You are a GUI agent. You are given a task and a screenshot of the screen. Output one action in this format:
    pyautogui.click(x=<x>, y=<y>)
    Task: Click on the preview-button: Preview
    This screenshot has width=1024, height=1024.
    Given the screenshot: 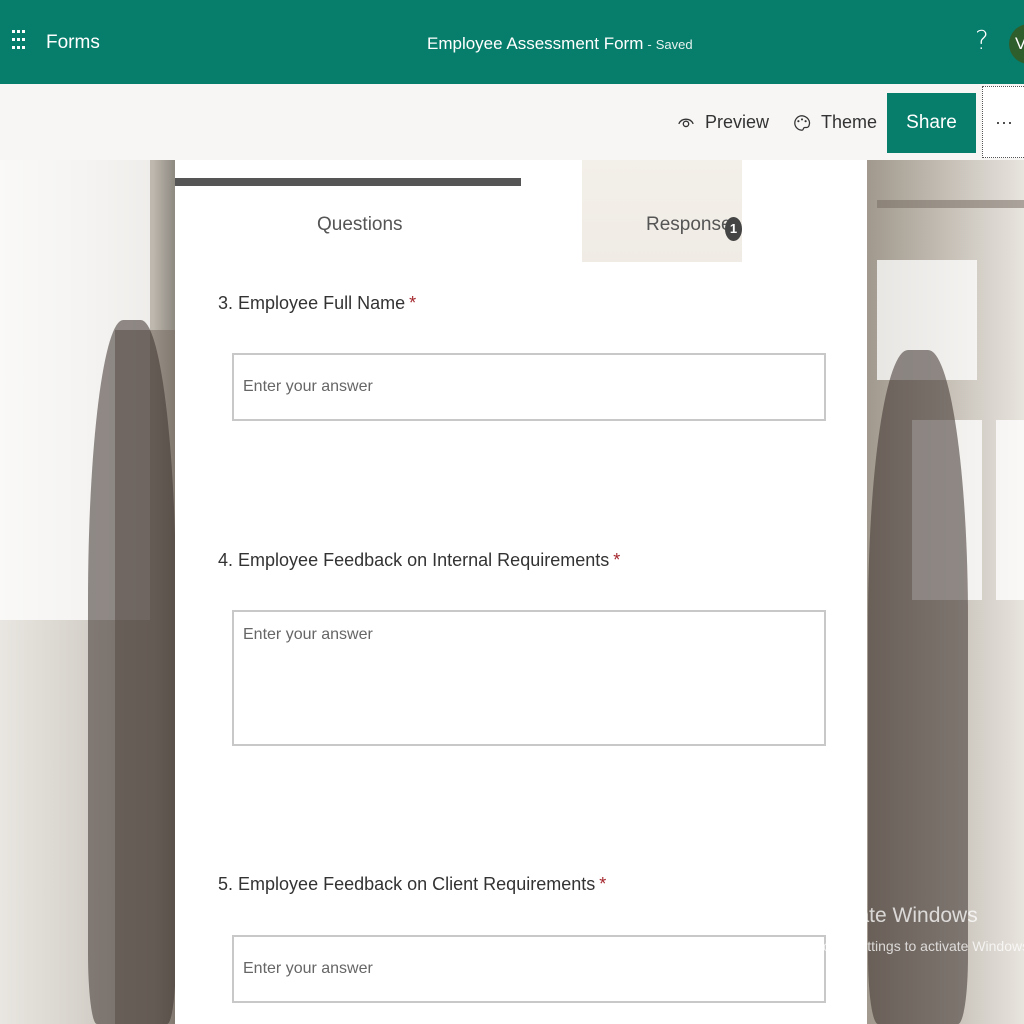 What is the action you would take?
    pyautogui.click(x=723, y=122)
    